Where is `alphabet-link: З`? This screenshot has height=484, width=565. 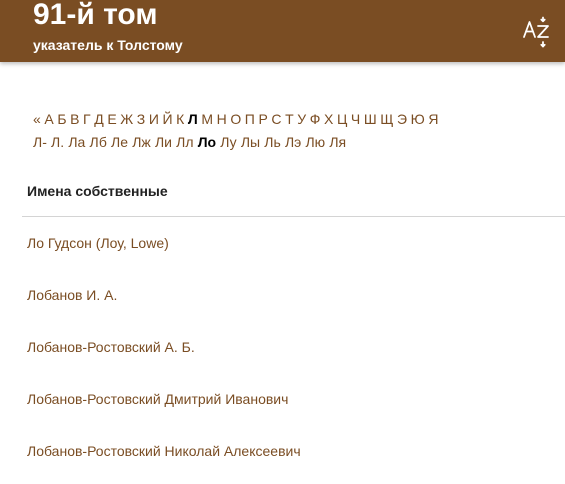
alphabet-link: З is located at coordinates (141, 119).